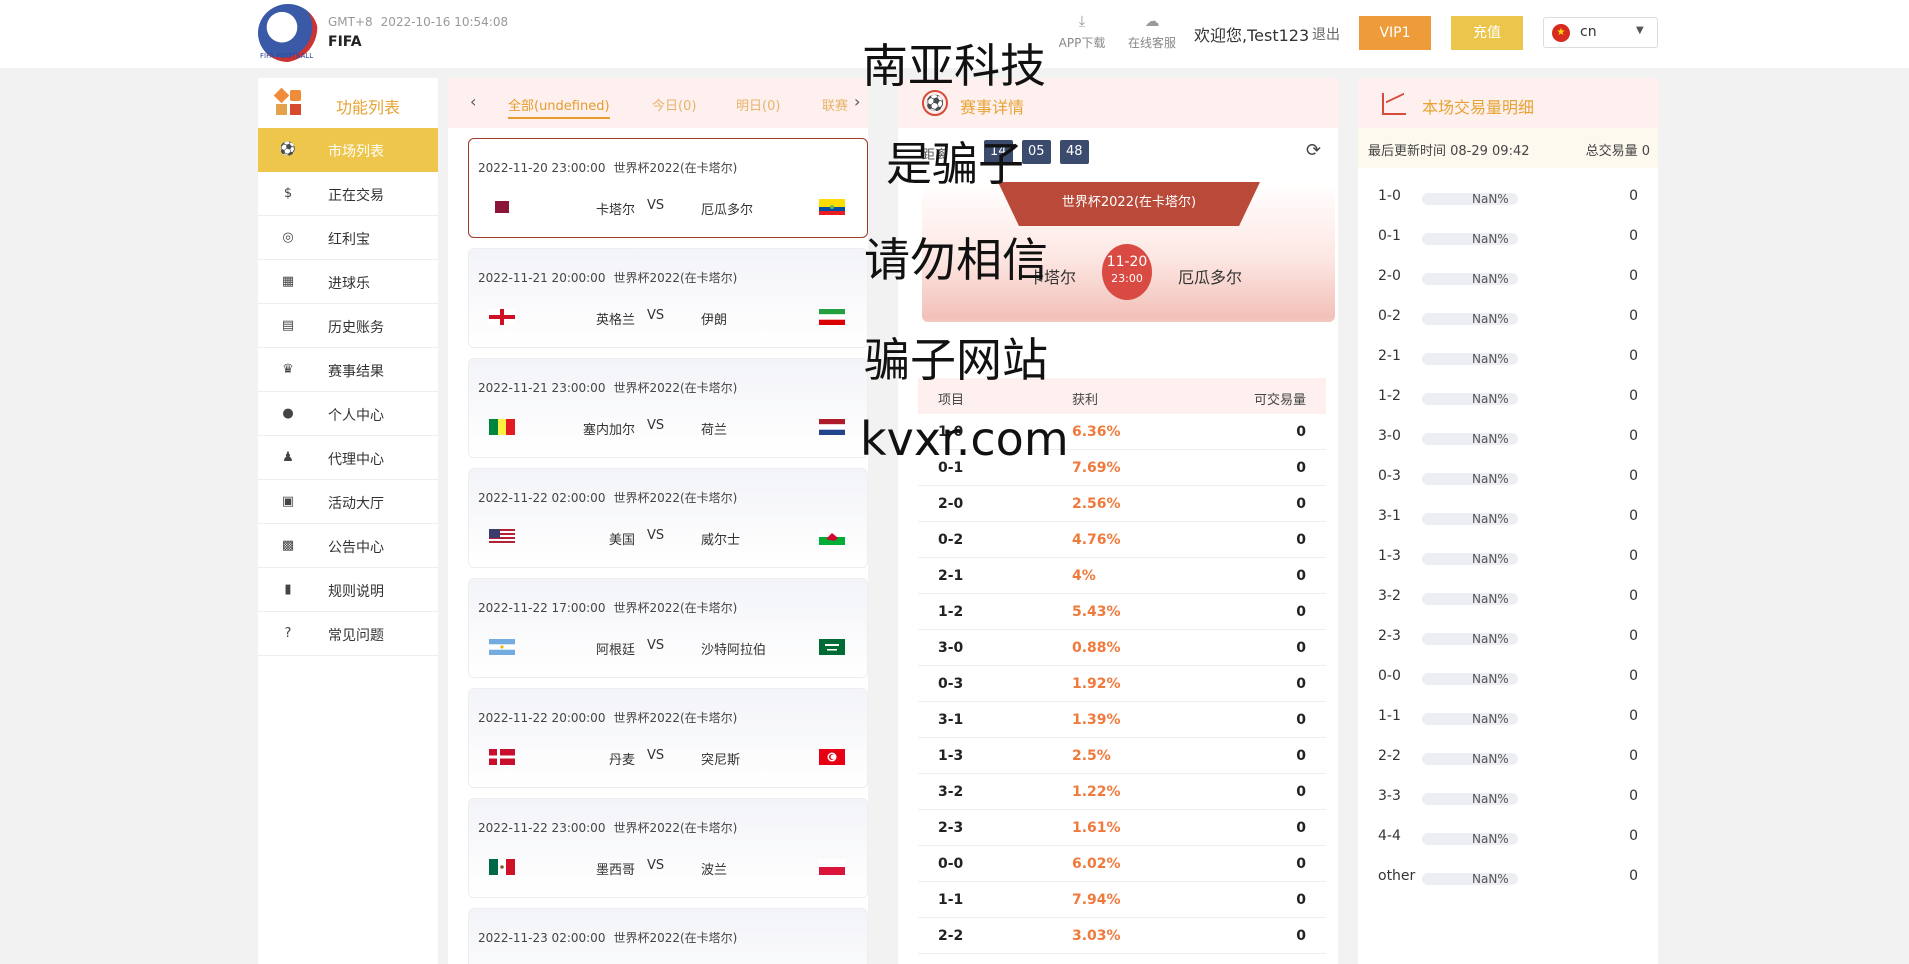  I want to click on volume-row: 1-3 NaN% 0, so click(1508, 556).